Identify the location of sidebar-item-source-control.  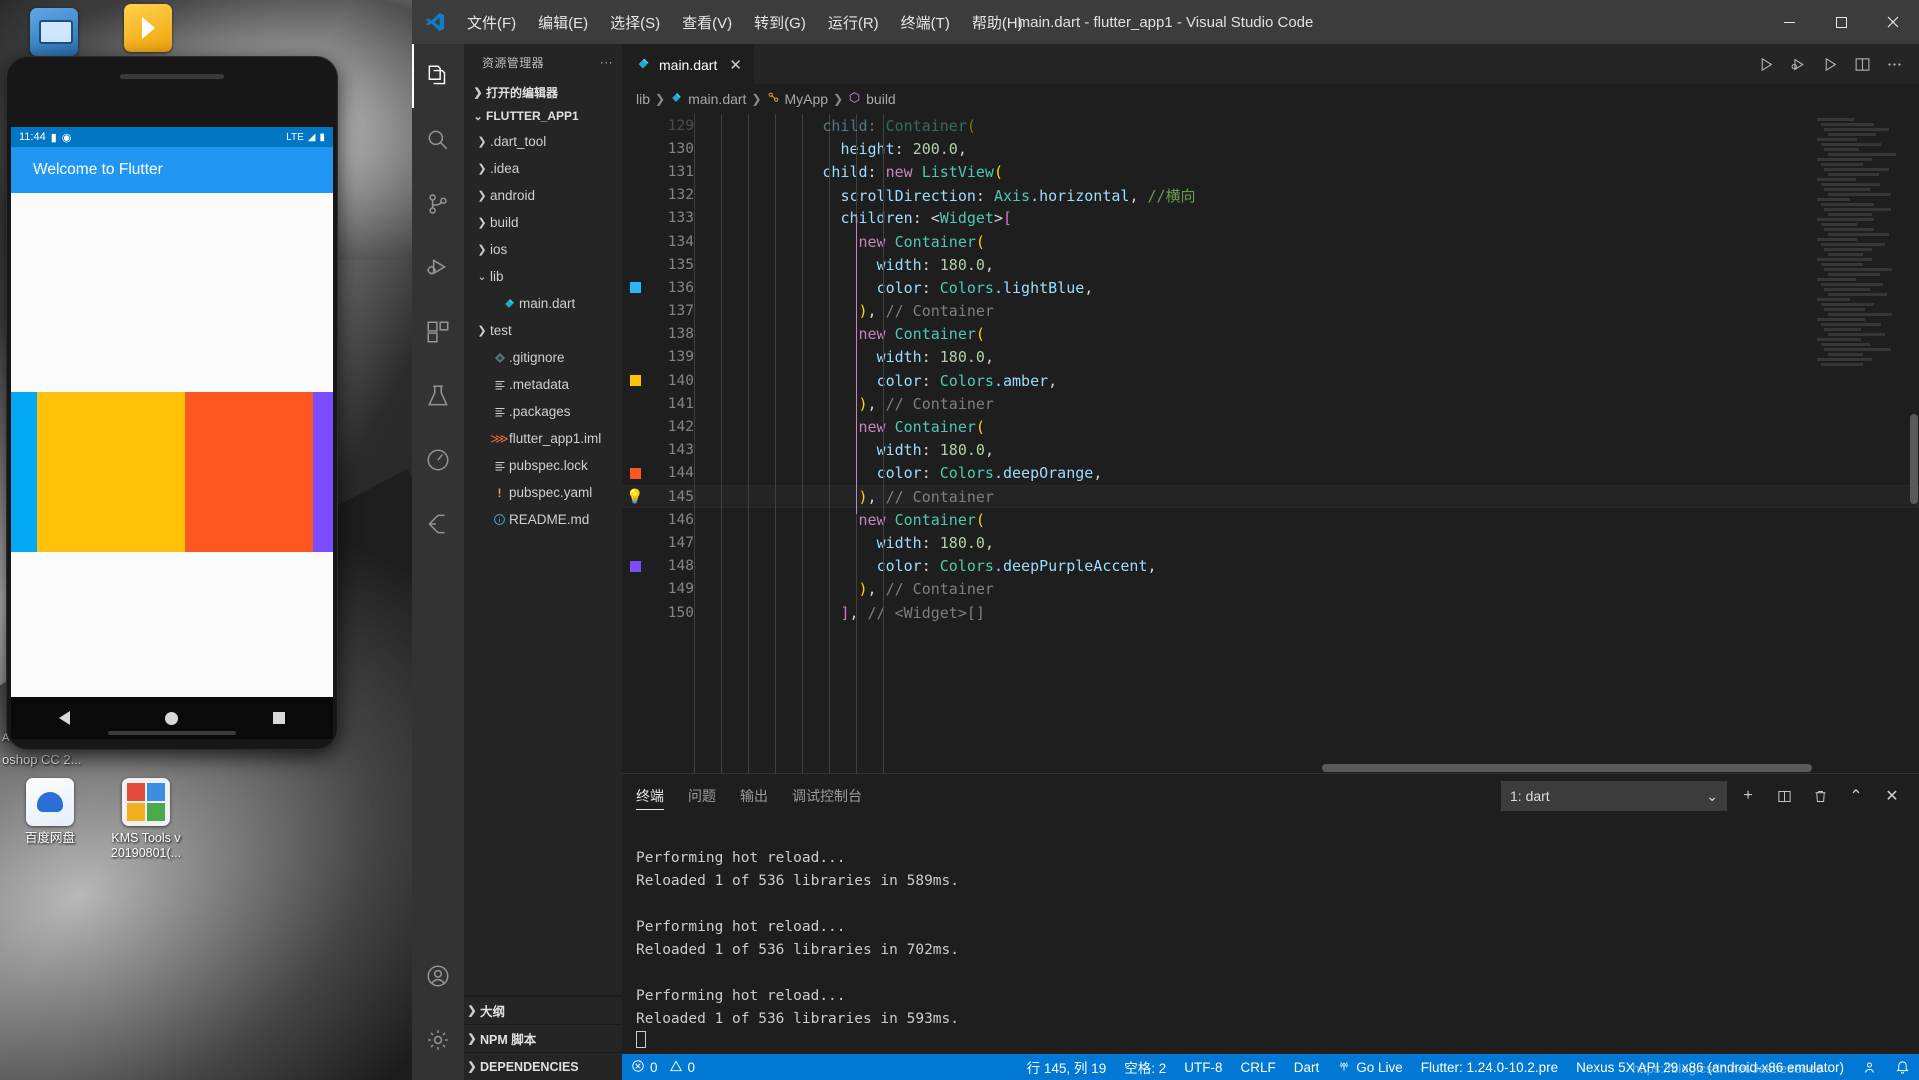
(438, 204).